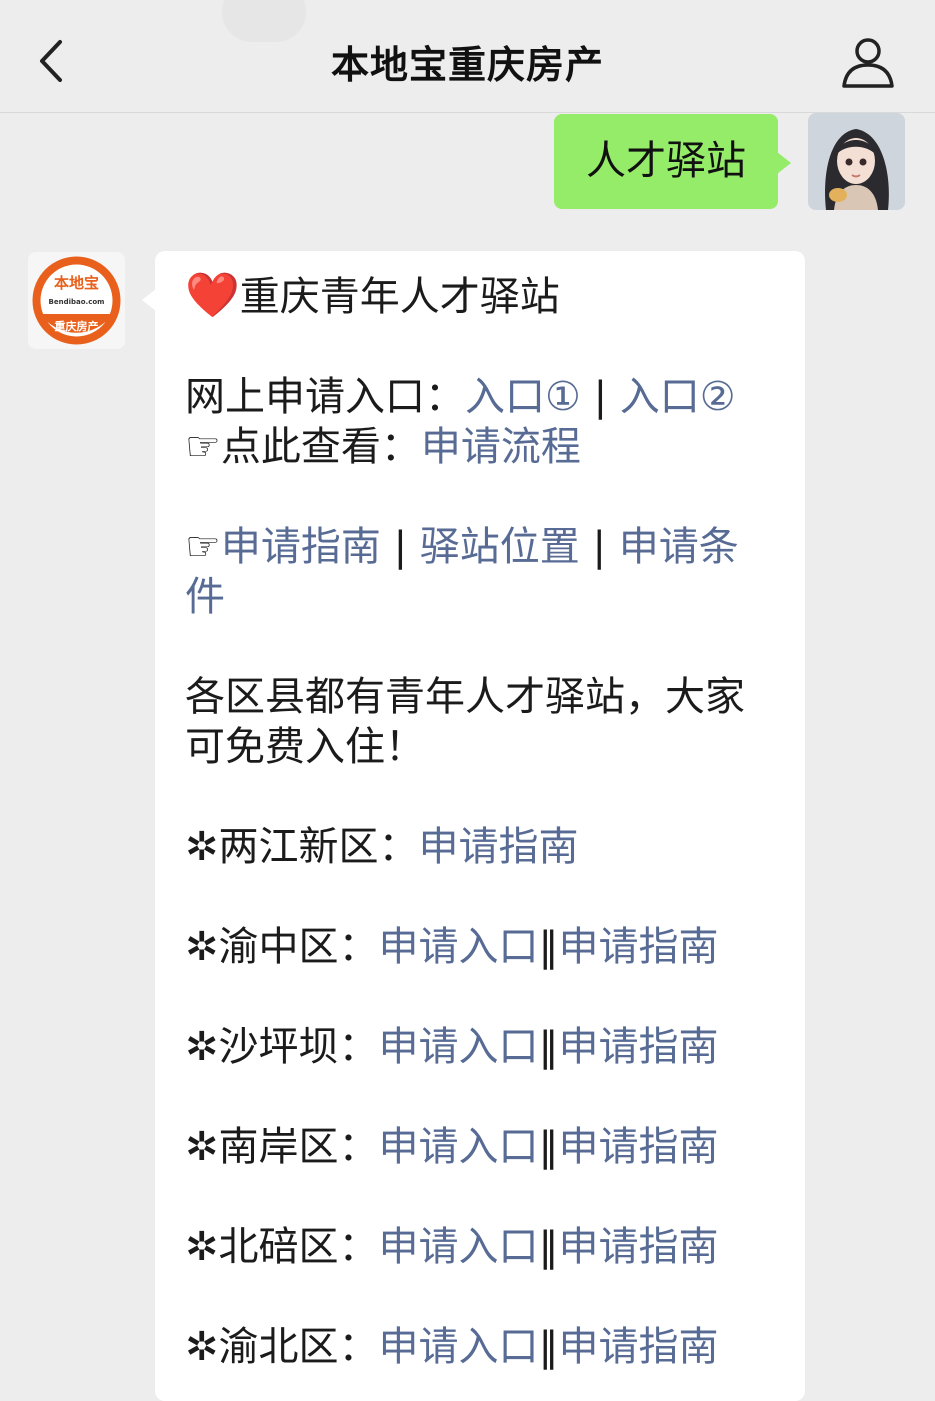  What do you see at coordinates (523, 397) in the screenshot?
I see `entry-1-link: 入口①` at bounding box center [523, 397].